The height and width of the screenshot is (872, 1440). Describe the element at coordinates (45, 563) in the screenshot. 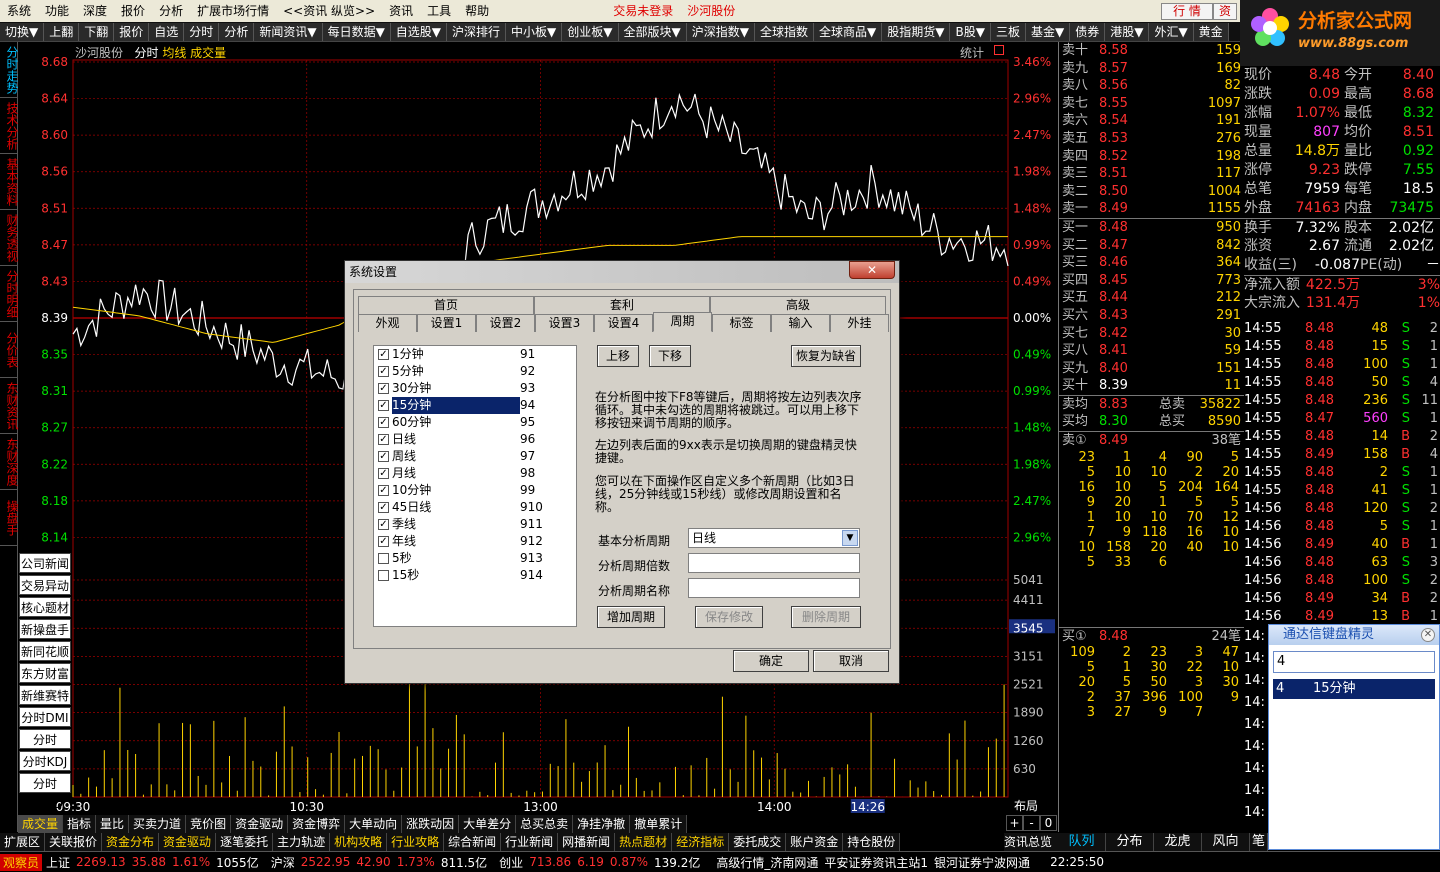

I see `chart-side-button: 公司新闻` at that location.